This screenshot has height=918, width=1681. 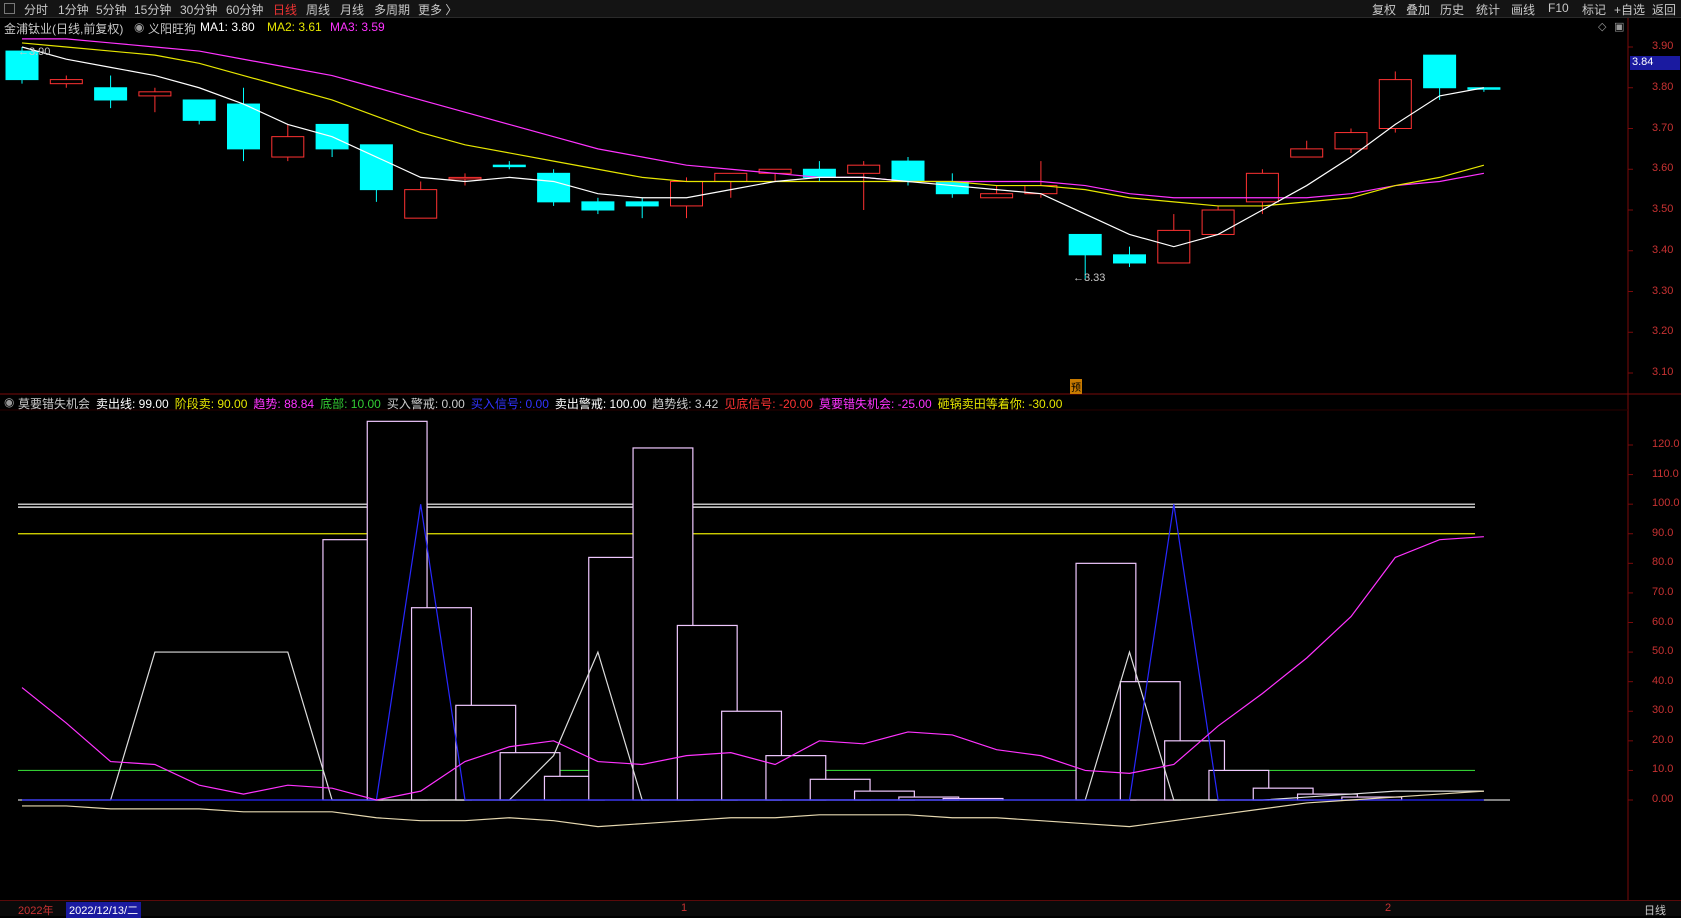 What do you see at coordinates (40, 52) in the screenshot?
I see `high-price-value: 3.90` at bounding box center [40, 52].